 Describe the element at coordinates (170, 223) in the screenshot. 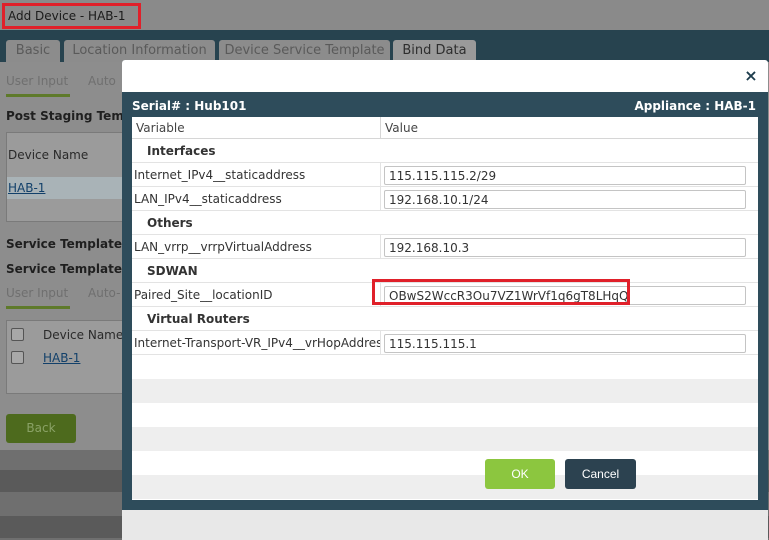

I see `group-label: Others` at that location.